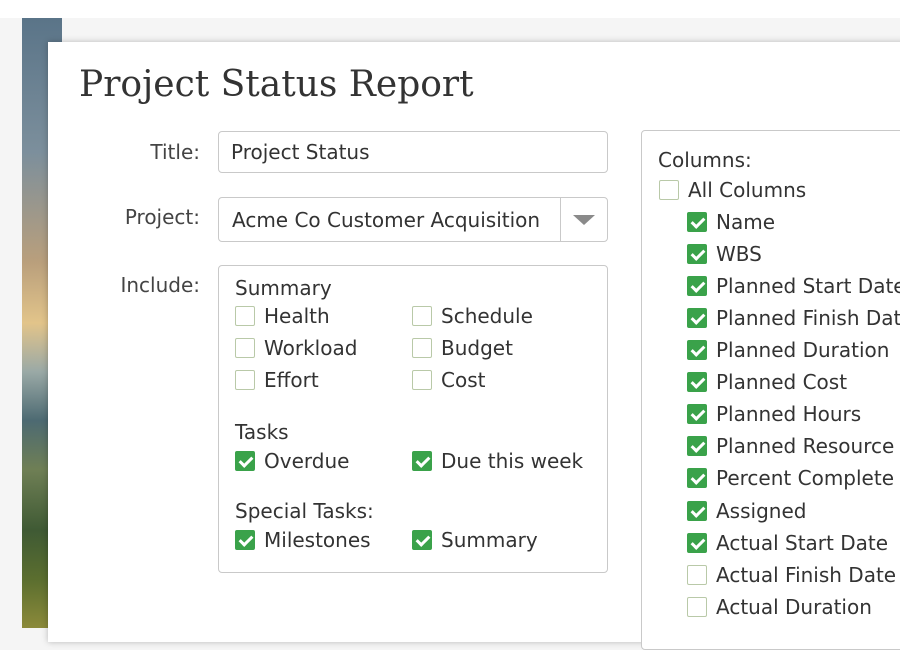  What do you see at coordinates (705, 160) in the screenshot?
I see `columns-heading: Columns:` at bounding box center [705, 160].